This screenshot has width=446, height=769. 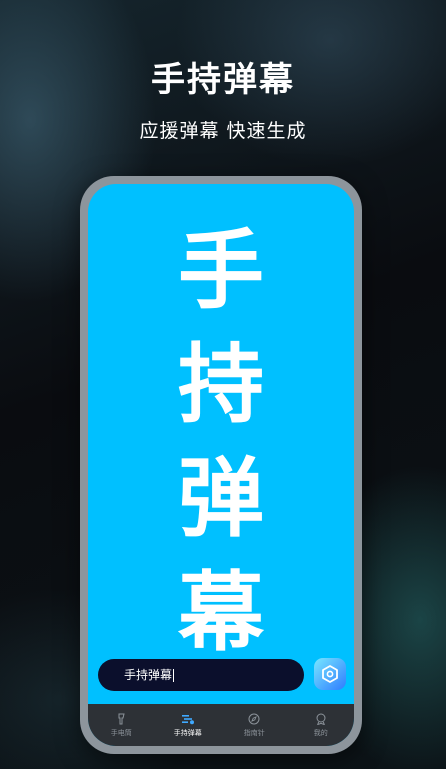 What do you see at coordinates (201, 675) in the screenshot?
I see `danmu-text-input: 手持弹幕` at bounding box center [201, 675].